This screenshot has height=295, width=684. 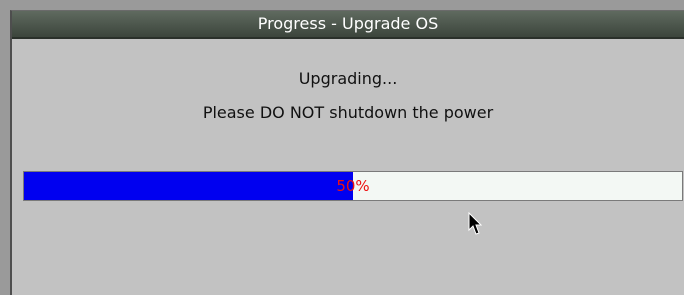 What do you see at coordinates (348, 112) in the screenshot?
I see `warning-message: Please DO NOT shutdown the power` at bounding box center [348, 112].